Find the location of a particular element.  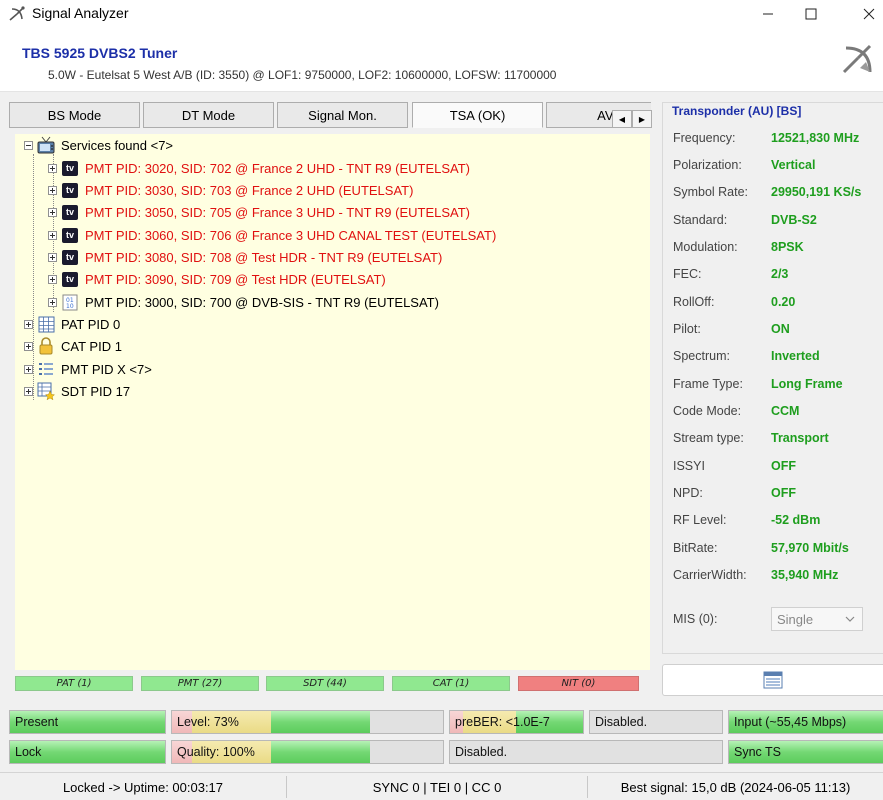

collapse-icon is located at coordinates (28, 145).